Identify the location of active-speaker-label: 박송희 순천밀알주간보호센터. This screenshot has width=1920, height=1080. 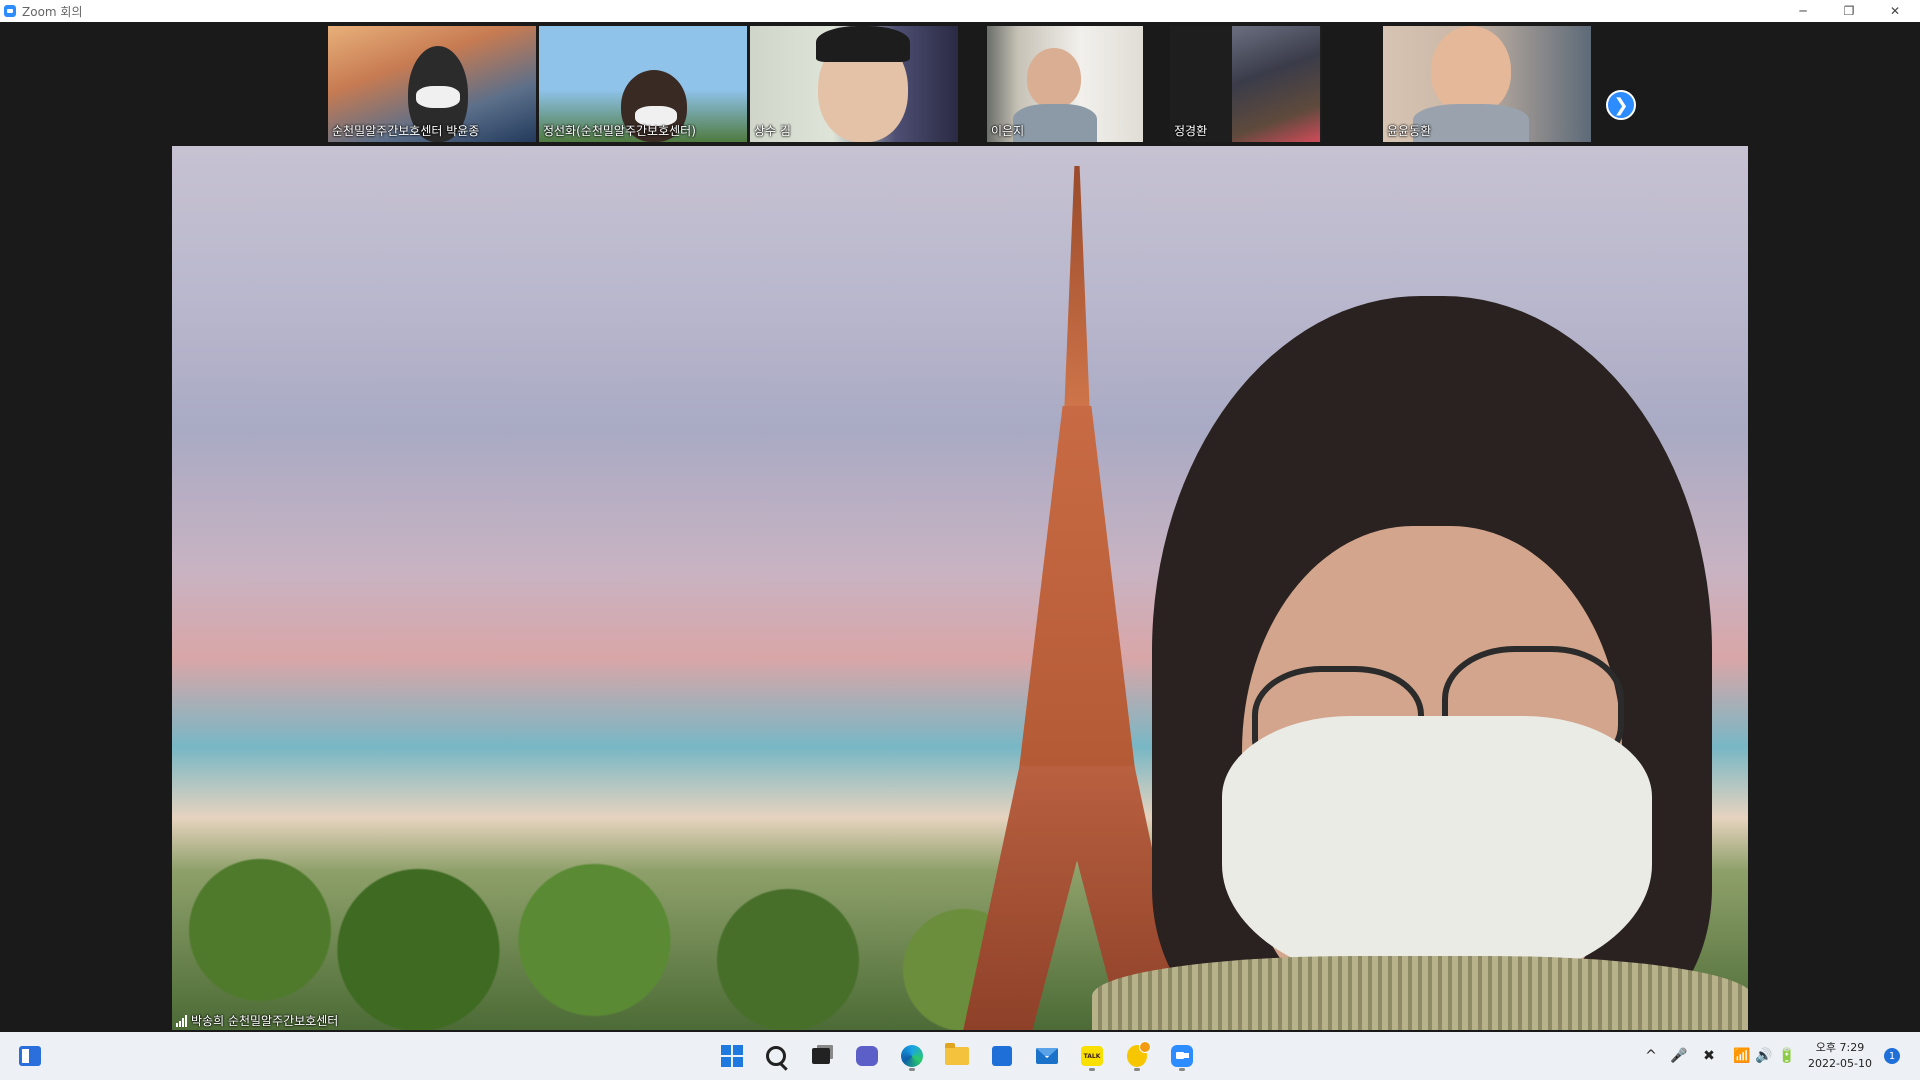
(257, 1020).